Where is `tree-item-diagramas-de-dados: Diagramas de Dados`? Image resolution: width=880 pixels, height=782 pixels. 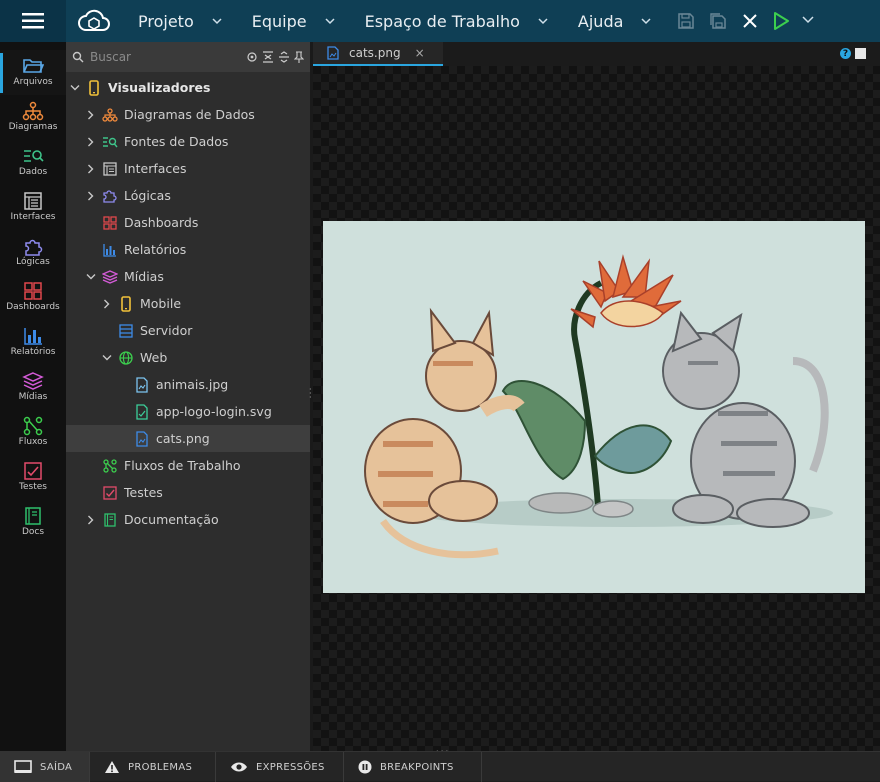 tree-item-diagramas-de-dados: Diagramas de Dados is located at coordinates (188, 114).